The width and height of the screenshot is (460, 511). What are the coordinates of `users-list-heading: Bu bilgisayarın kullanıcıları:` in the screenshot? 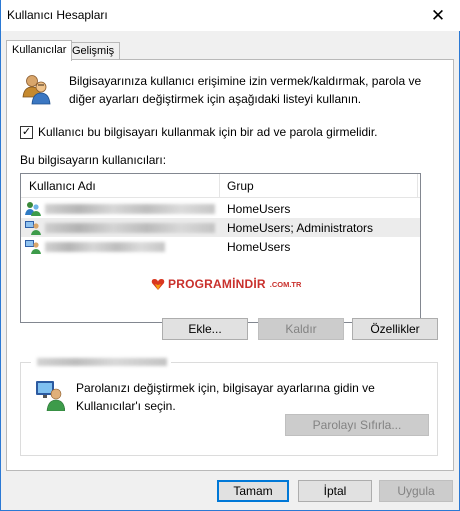 It's located at (93, 160).